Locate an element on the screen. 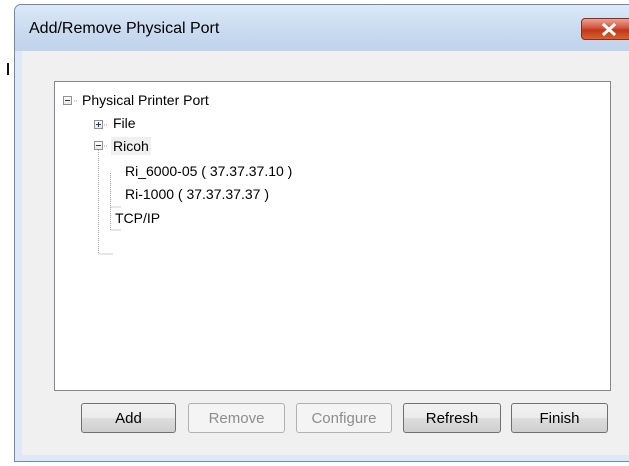 The image size is (629, 466). refresh-button: Refresh is located at coordinates (452, 418).